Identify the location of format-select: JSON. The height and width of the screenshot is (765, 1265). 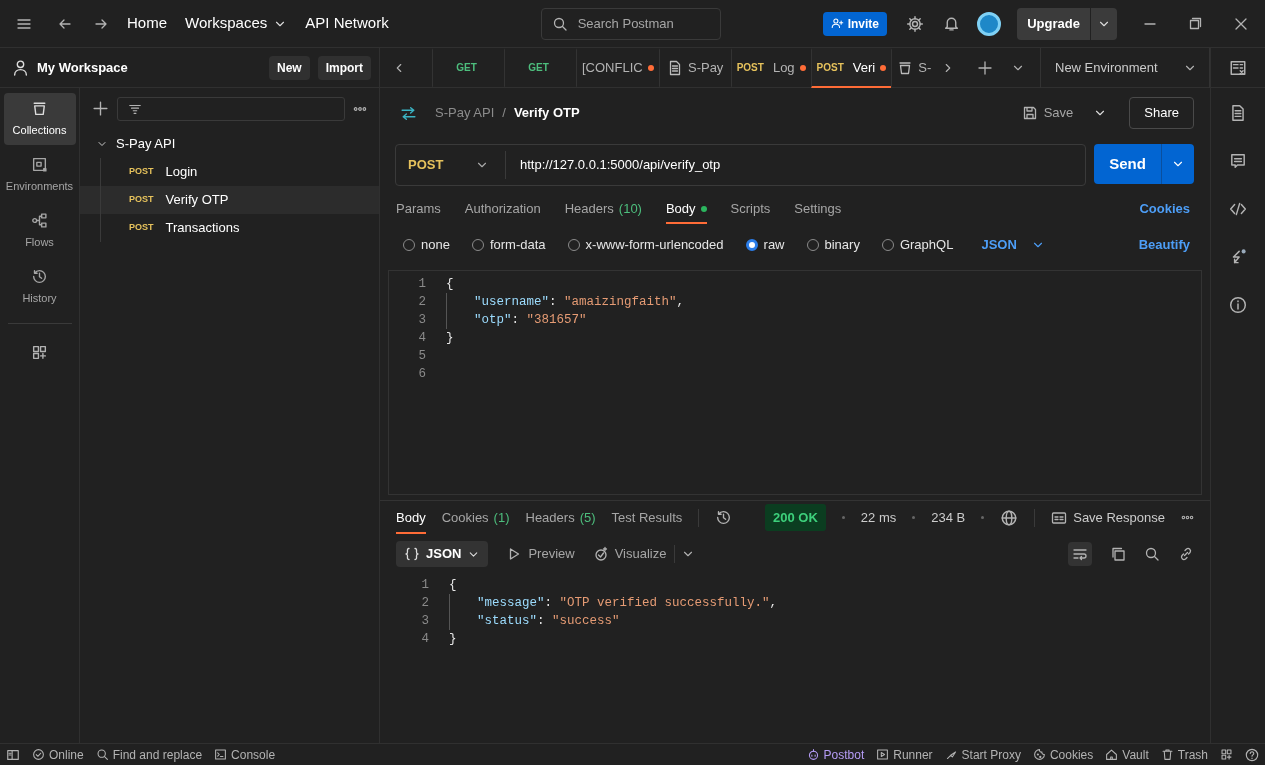
(1013, 245).